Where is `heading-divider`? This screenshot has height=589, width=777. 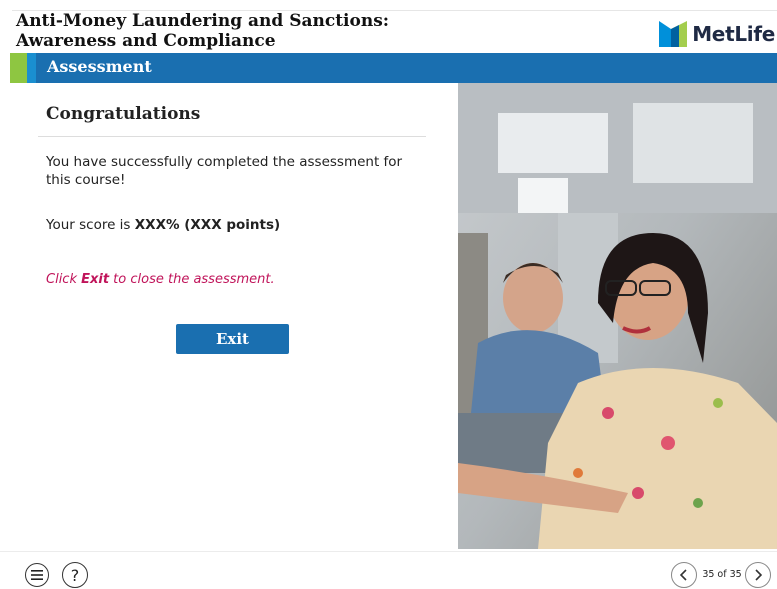
heading-divider is located at coordinates (232, 136).